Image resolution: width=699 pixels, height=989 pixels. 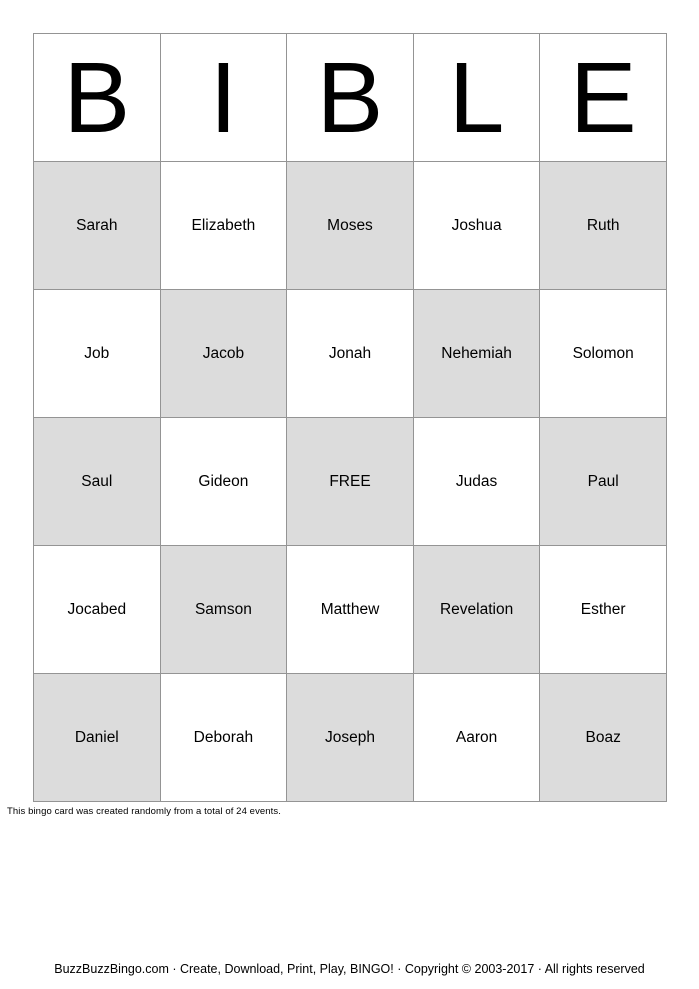 I want to click on bingo-cell: Paul, so click(x=603, y=481).